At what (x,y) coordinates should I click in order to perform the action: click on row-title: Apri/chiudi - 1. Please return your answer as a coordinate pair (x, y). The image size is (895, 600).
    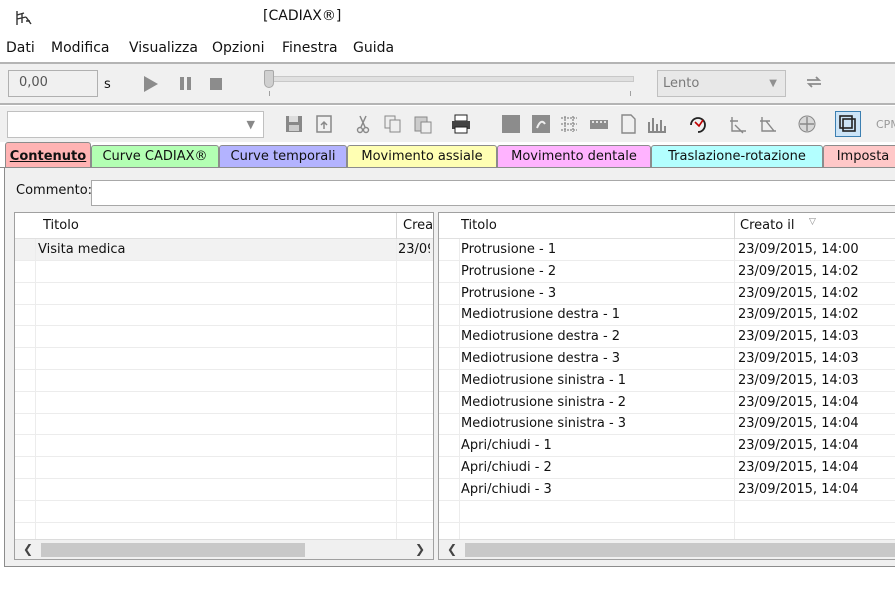
    Looking at the image, I should click on (506, 446).